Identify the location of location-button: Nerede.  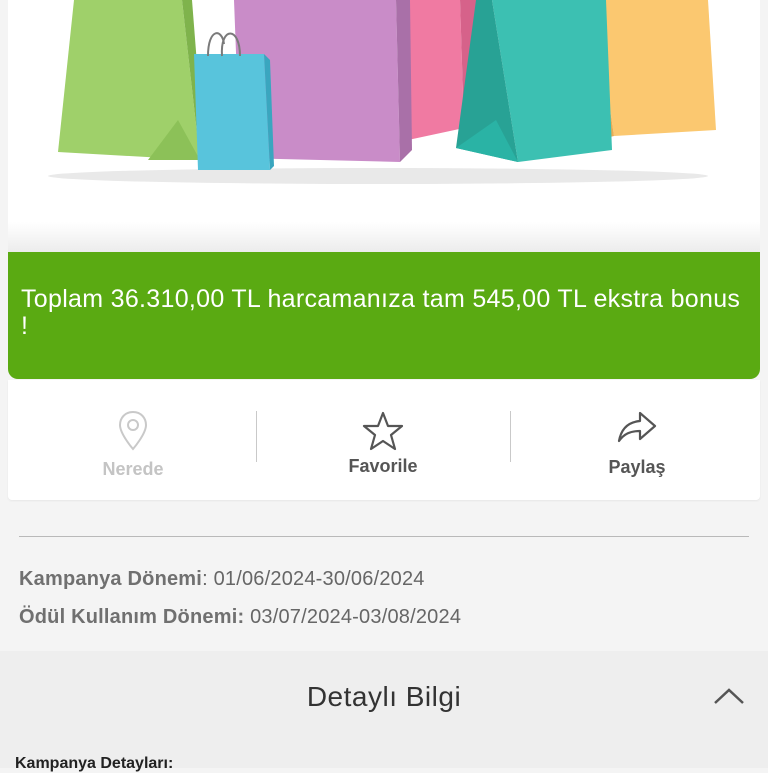
(133, 440).